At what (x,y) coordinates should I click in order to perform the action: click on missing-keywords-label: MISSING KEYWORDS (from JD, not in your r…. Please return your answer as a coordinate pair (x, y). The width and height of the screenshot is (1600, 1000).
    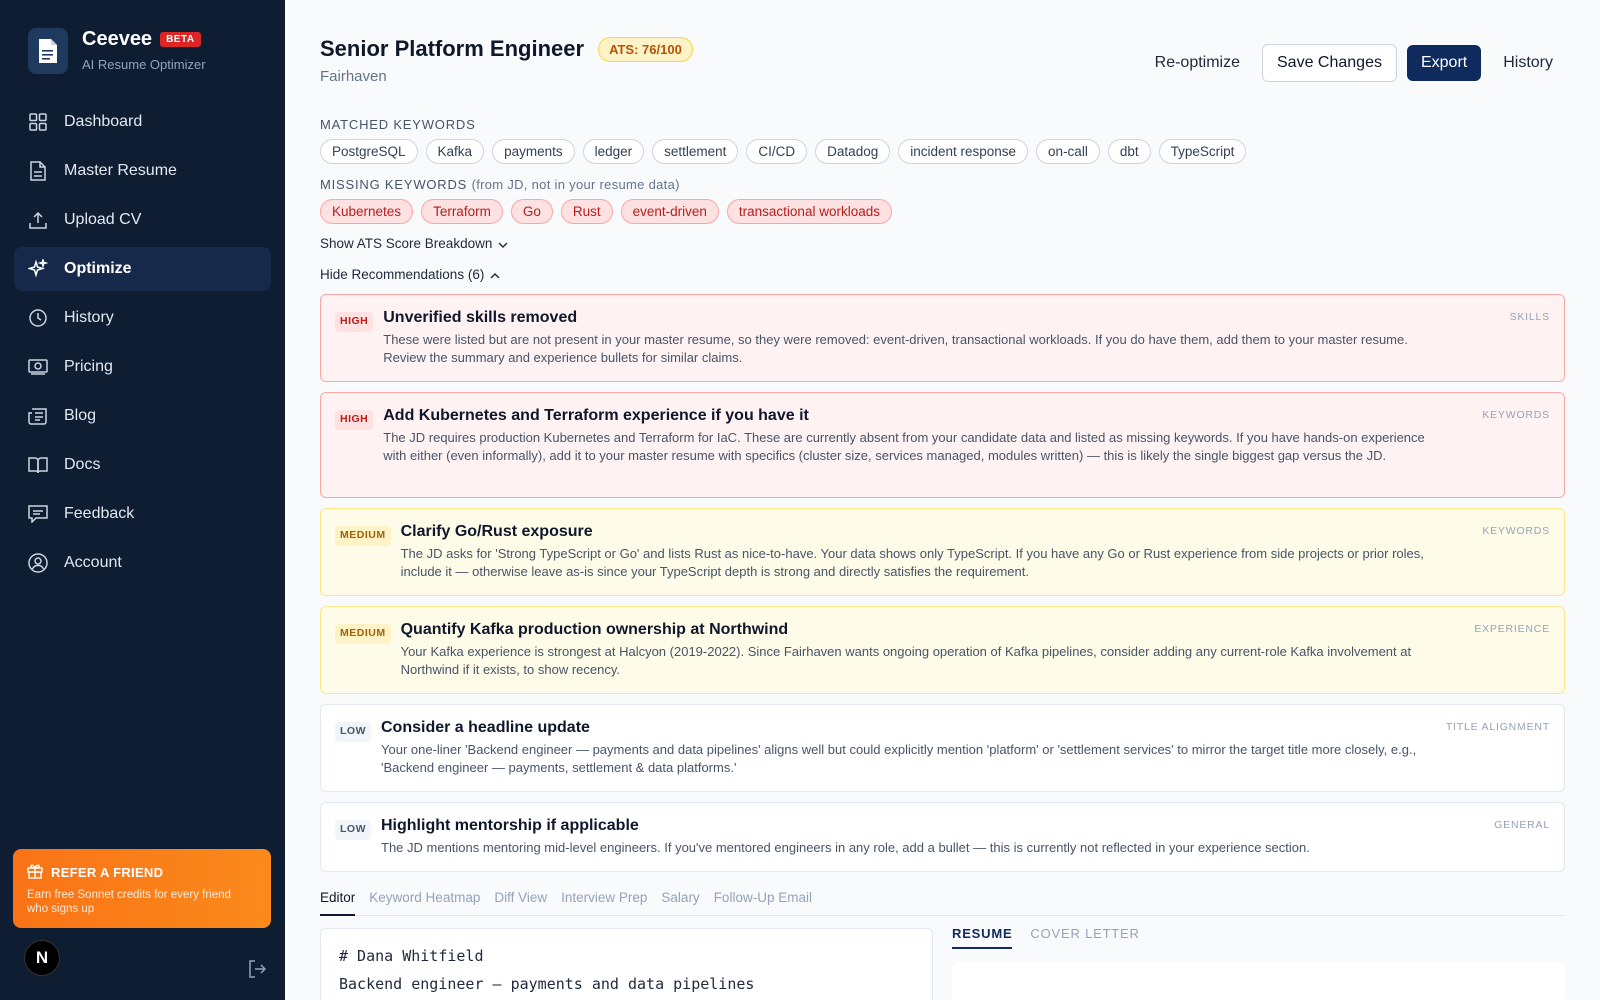
    Looking at the image, I should click on (500, 184).